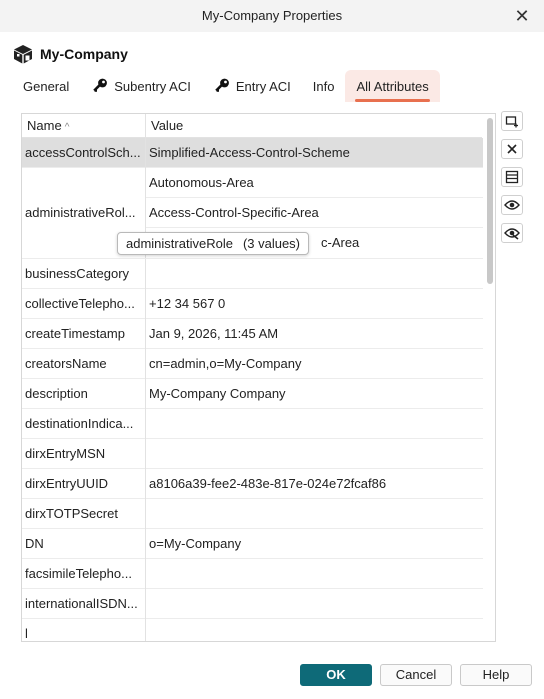 The width and height of the screenshot is (544, 699). I want to click on attribute-name: l, so click(84, 630).